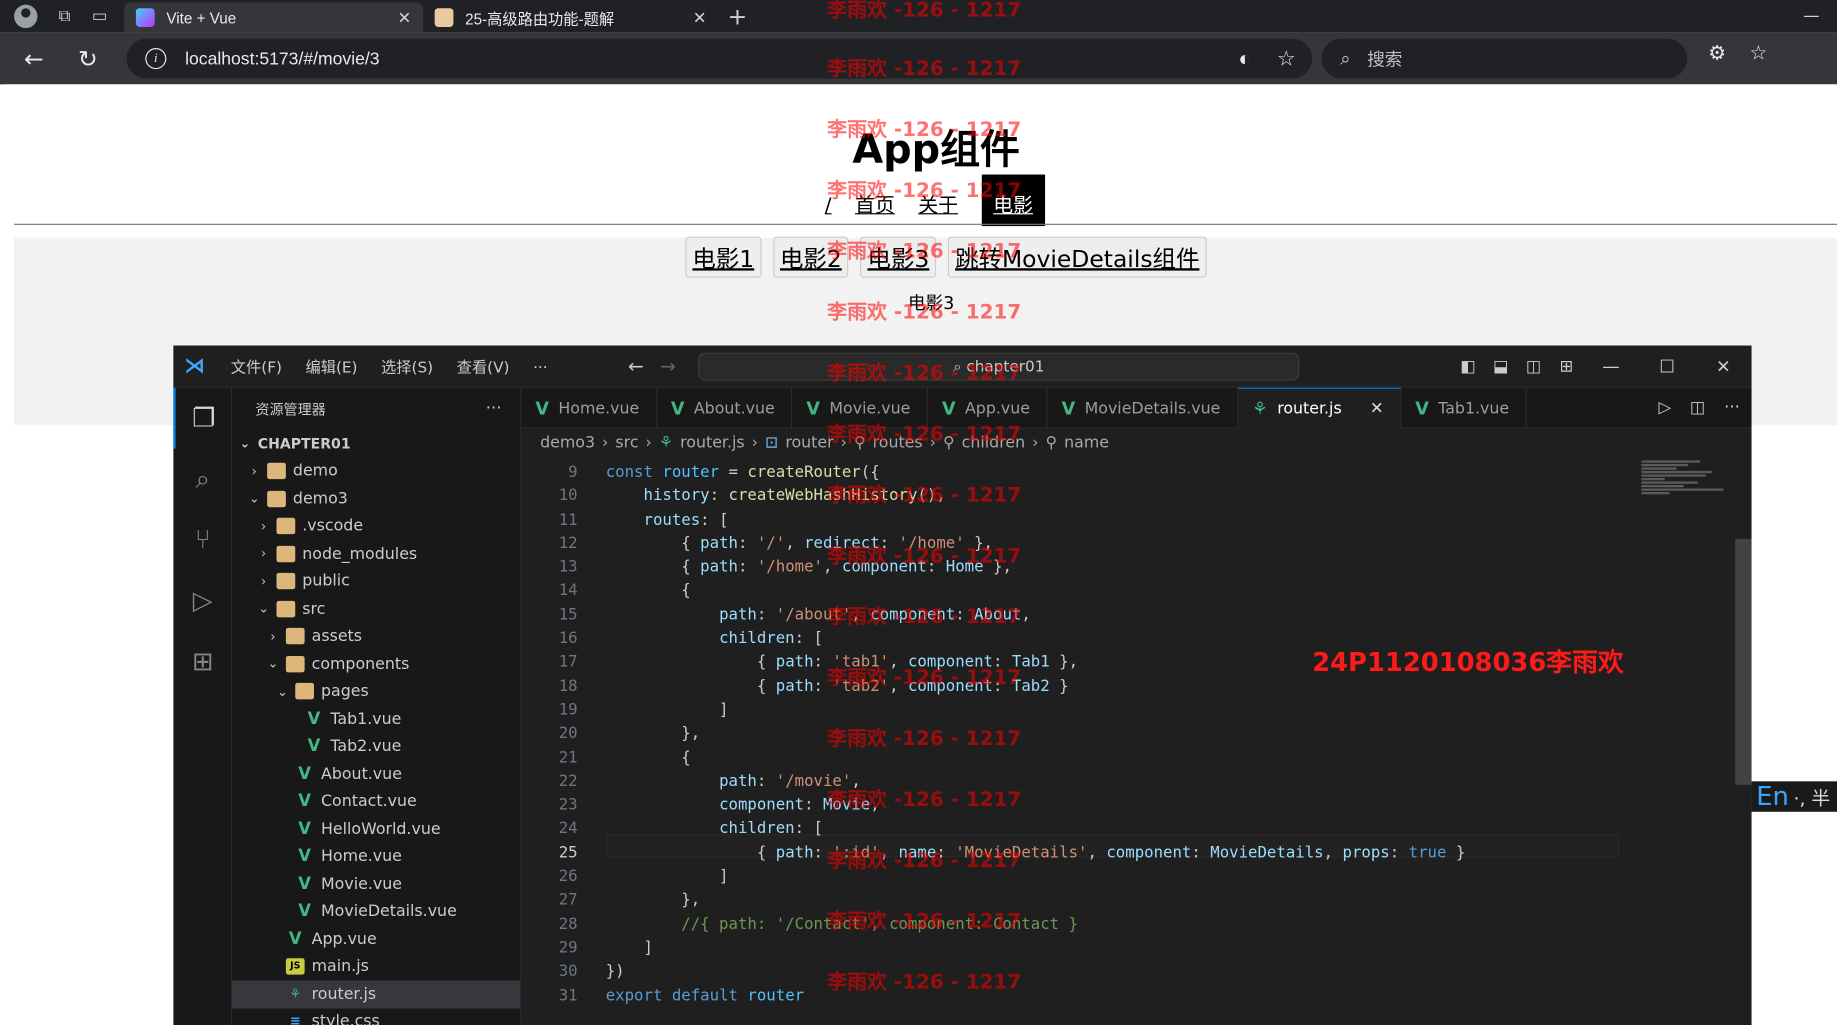 This screenshot has height=1025, width=1837. What do you see at coordinates (810, 257) in the screenshot?
I see `movie-link-2: 电影2` at bounding box center [810, 257].